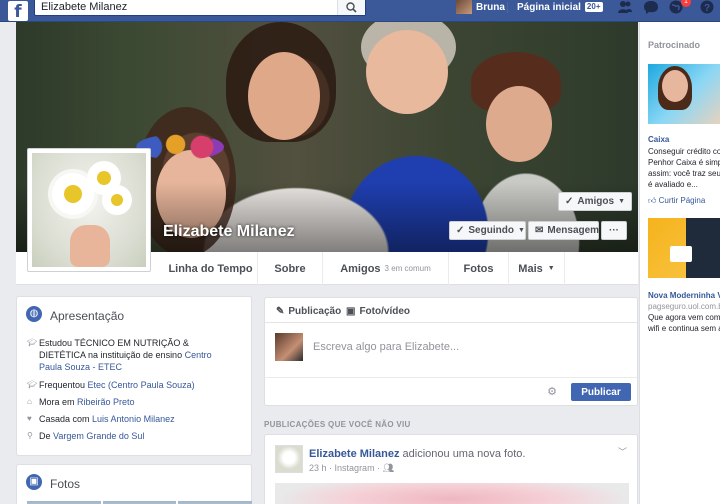 The height and width of the screenshot is (504, 720). Describe the element at coordinates (354, 454) in the screenshot. I see `post-author-link: Elizabete Milanez` at that location.